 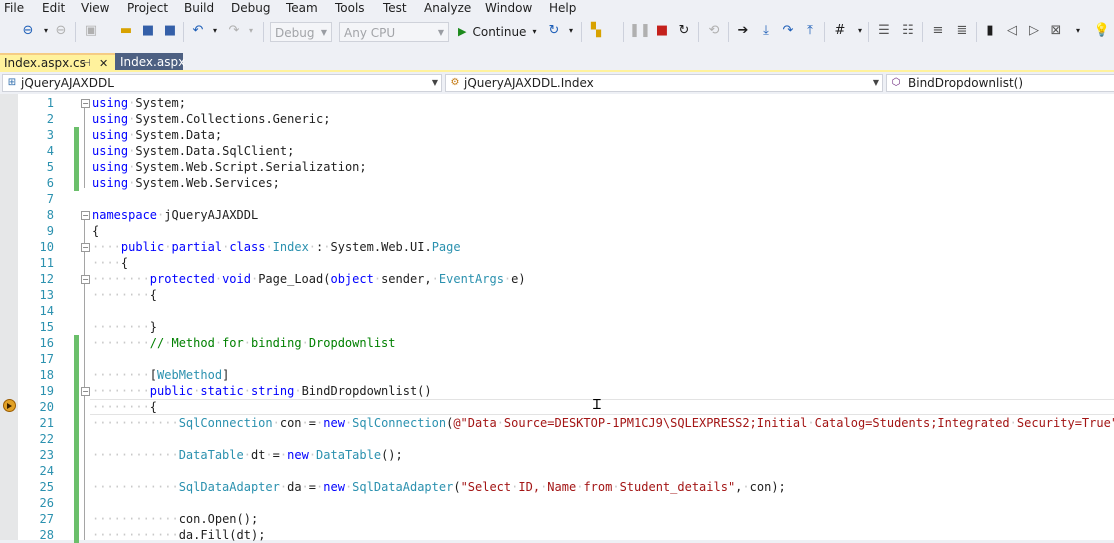 What do you see at coordinates (14, 8) in the screenshot?
I see `menu-item-file: File` at bounding box center [14, 8].